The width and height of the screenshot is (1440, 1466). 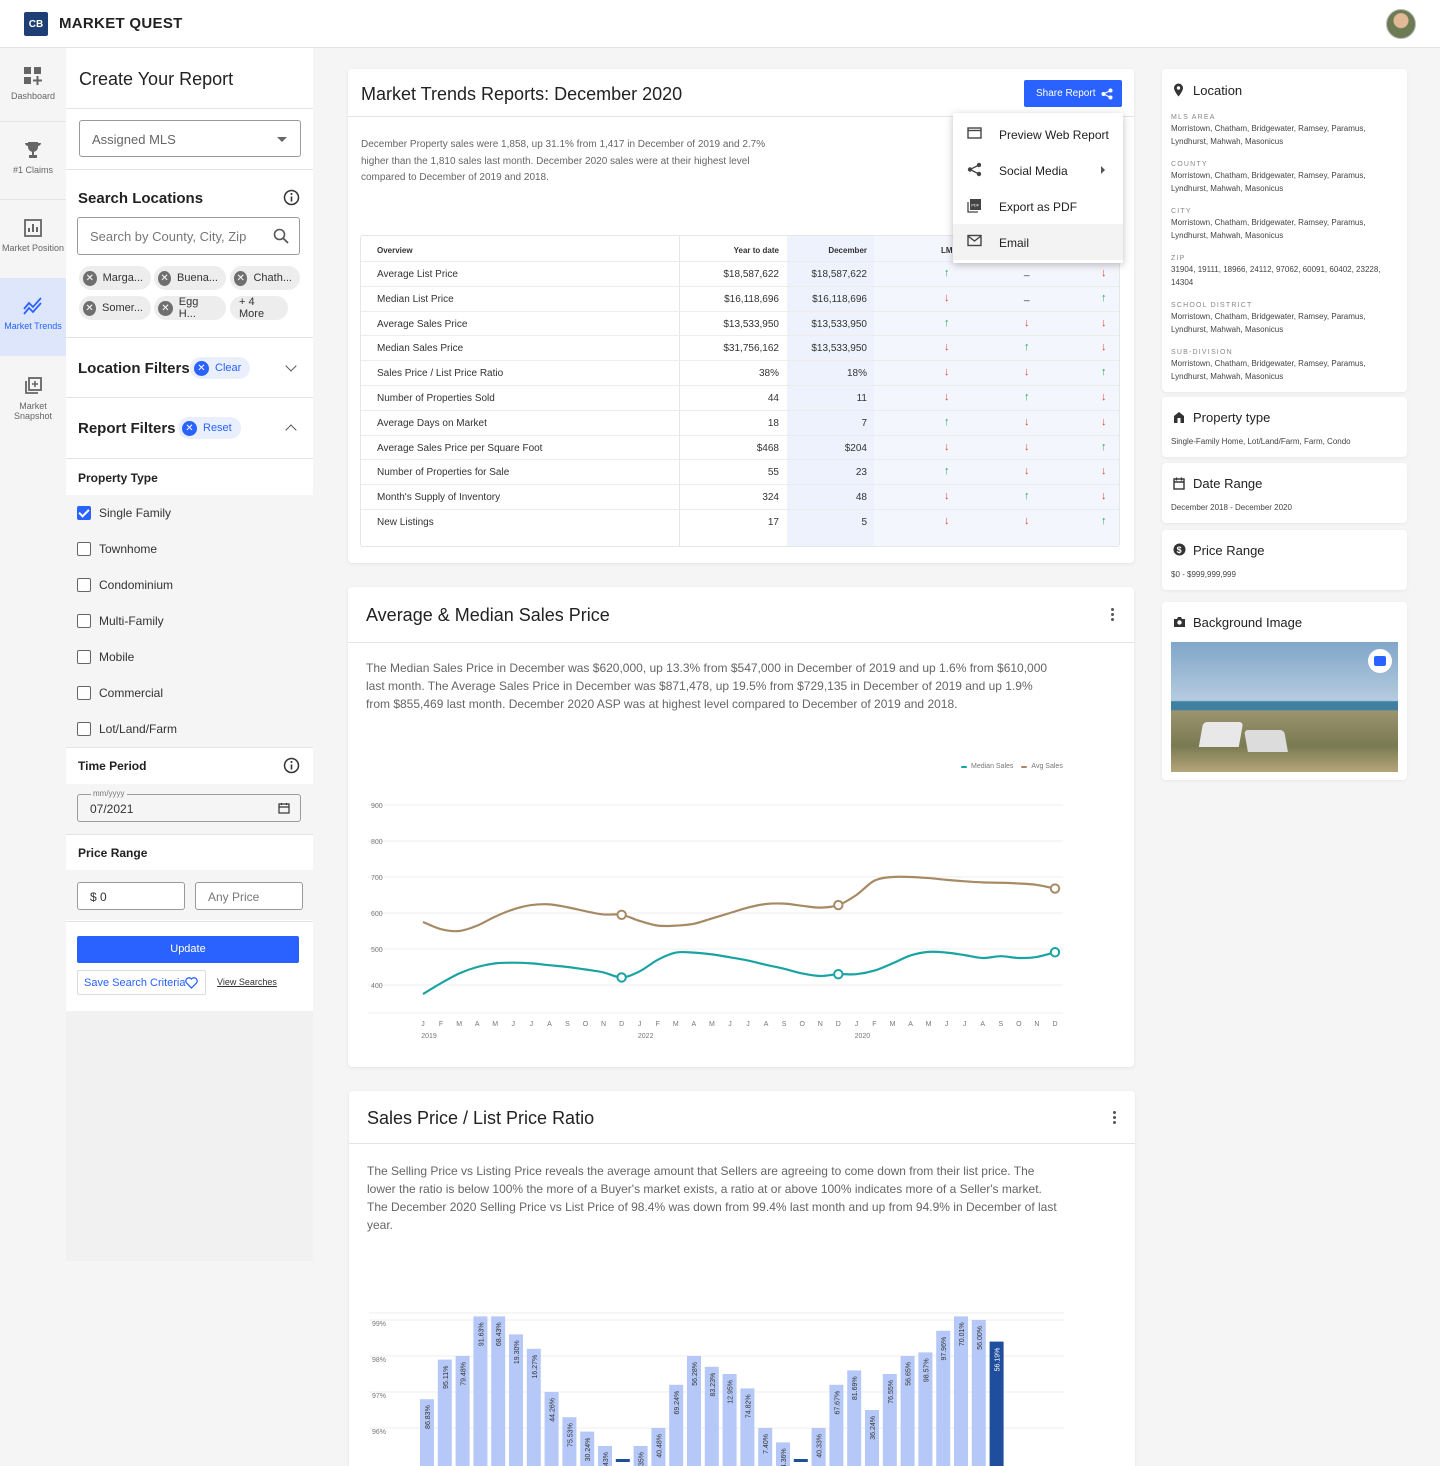 I want to click on checkbox-lot-land-farm: Lot/Land/Farm, so click(x=189, y=729).